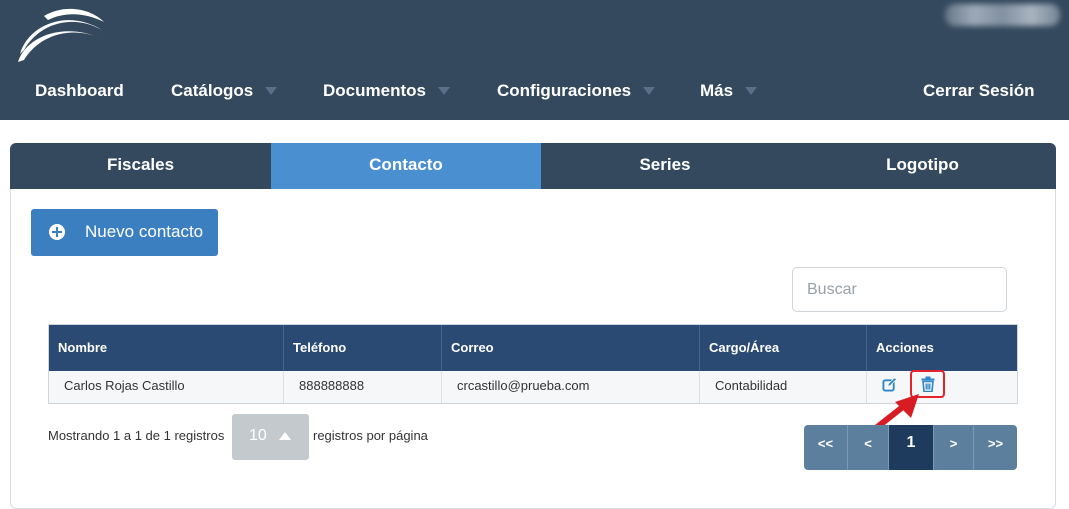 The height and width of the screenshot is (509, 1069). What do you see at coordinates (905, 347) in the screenshot?
I see `column-header-acciones: Acciones` at bounding box center [905, 347].